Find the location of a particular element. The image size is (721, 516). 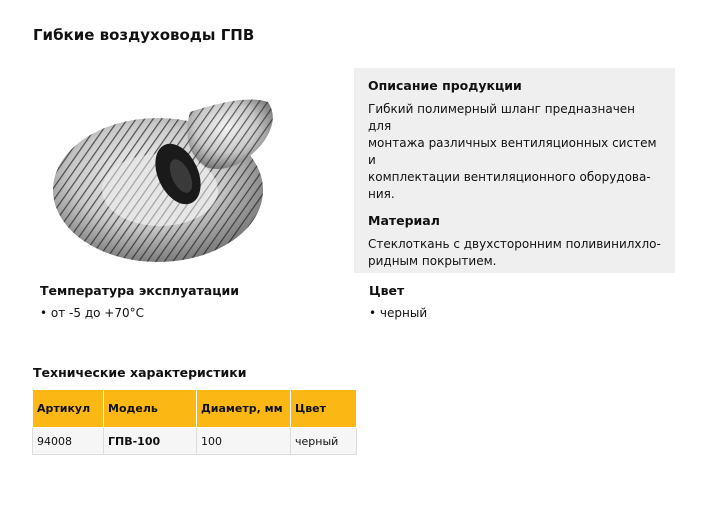

product-image is located at coordinates (160, 172).